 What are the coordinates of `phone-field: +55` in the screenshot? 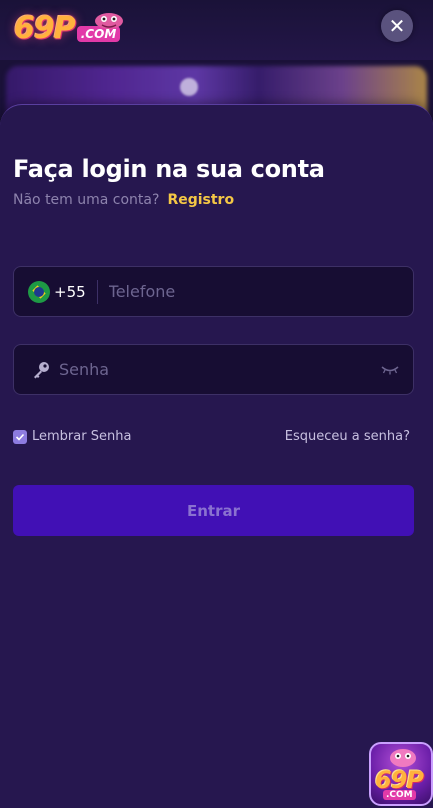 It's located at (213, 291).